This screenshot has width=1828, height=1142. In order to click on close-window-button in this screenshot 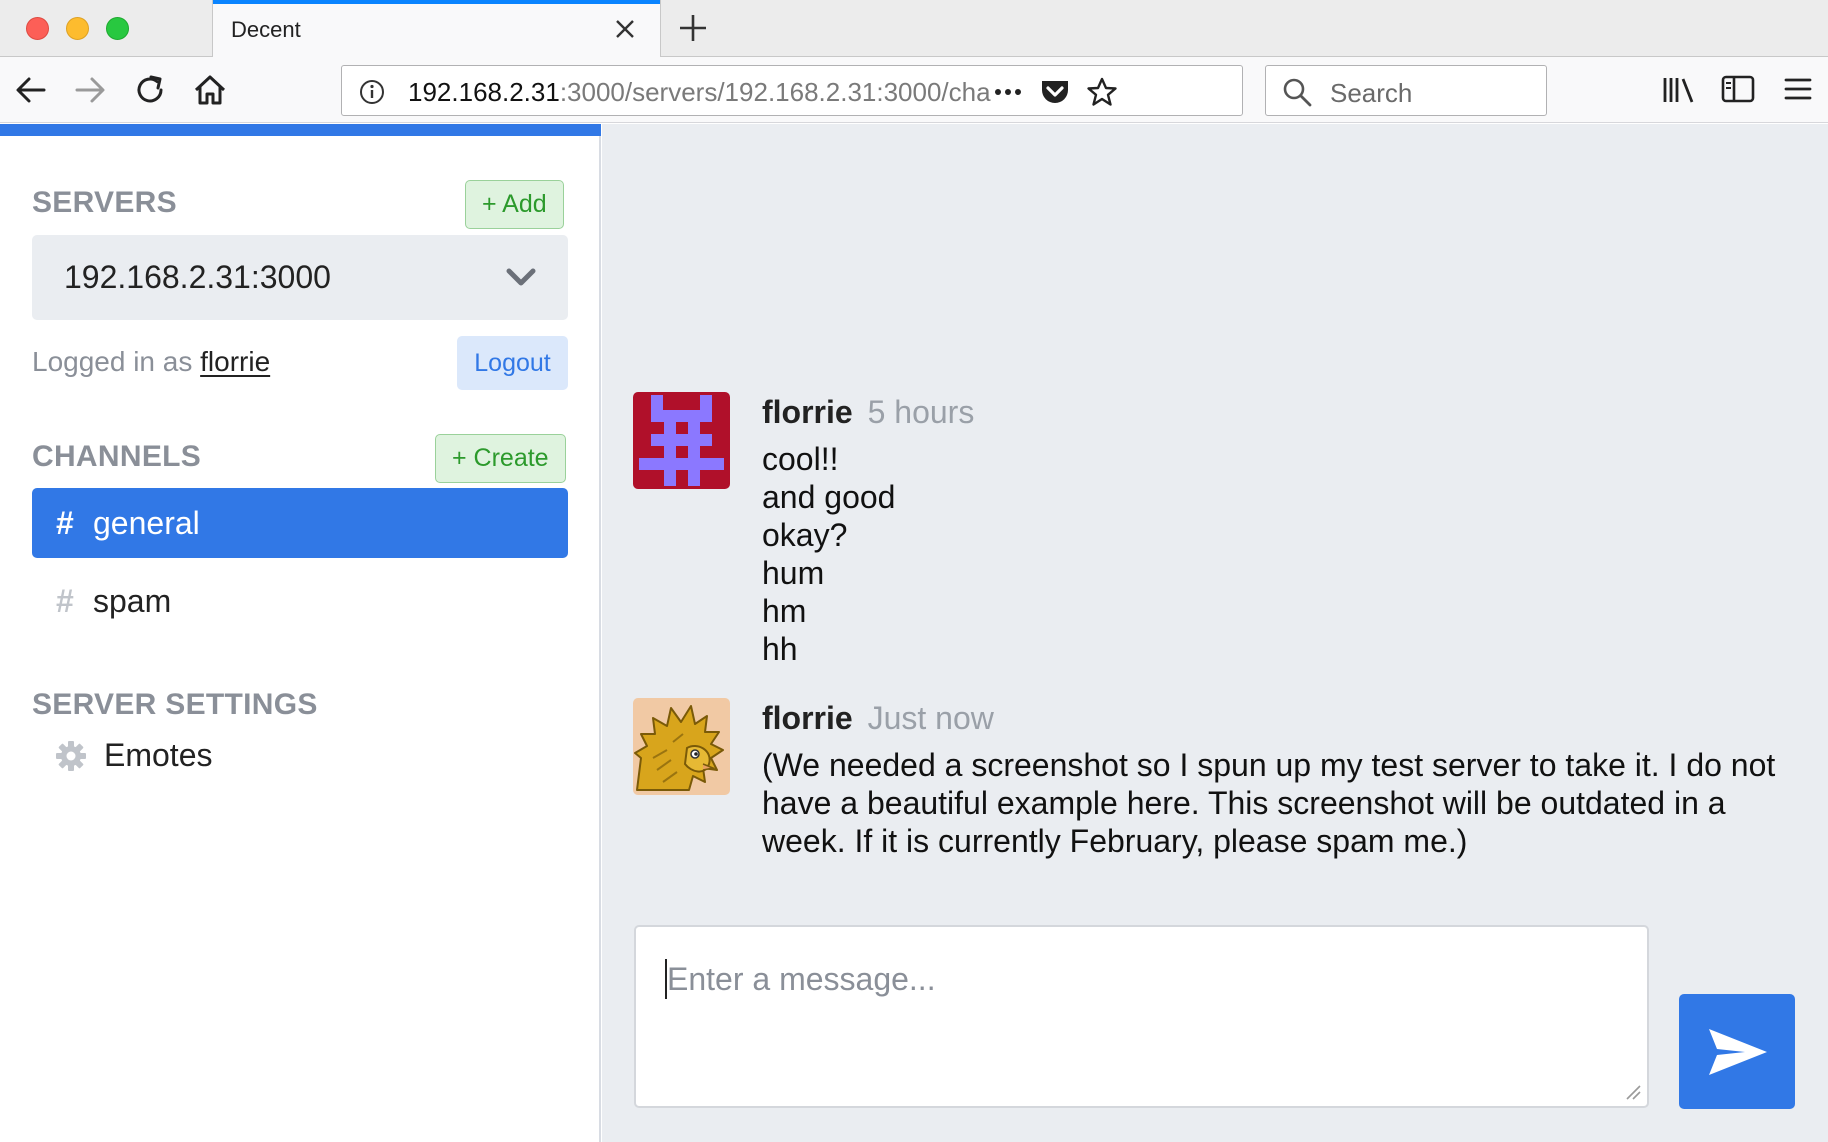, I will do `click(37, 28)`.